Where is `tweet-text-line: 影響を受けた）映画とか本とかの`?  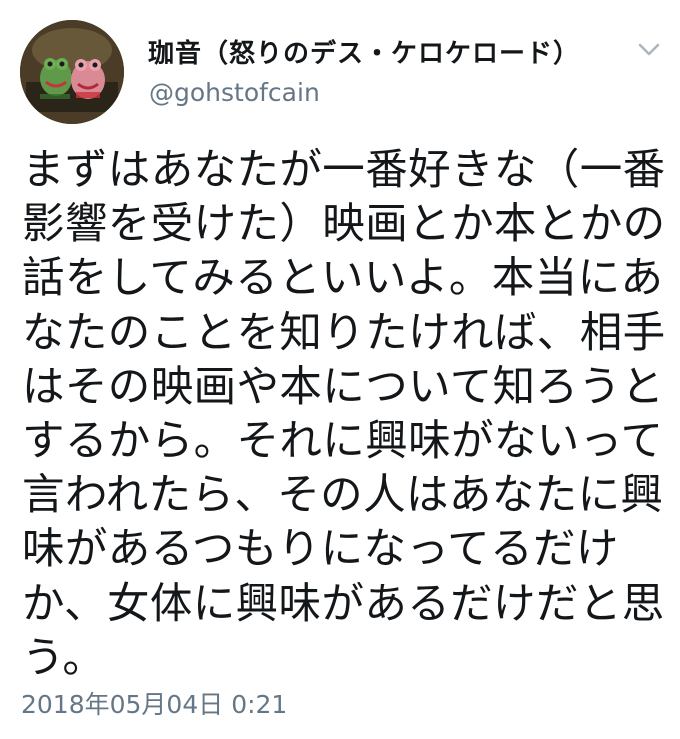 tweet-text-line: 影響を受けた）映画とか本とかの is located at coordinates (344, 225).